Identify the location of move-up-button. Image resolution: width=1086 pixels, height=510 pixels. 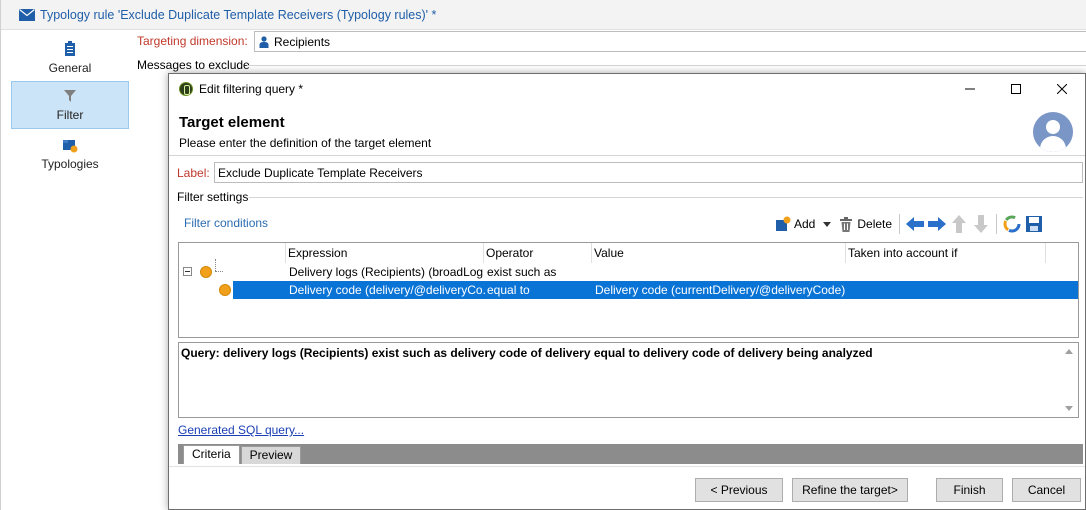
(959, 224).